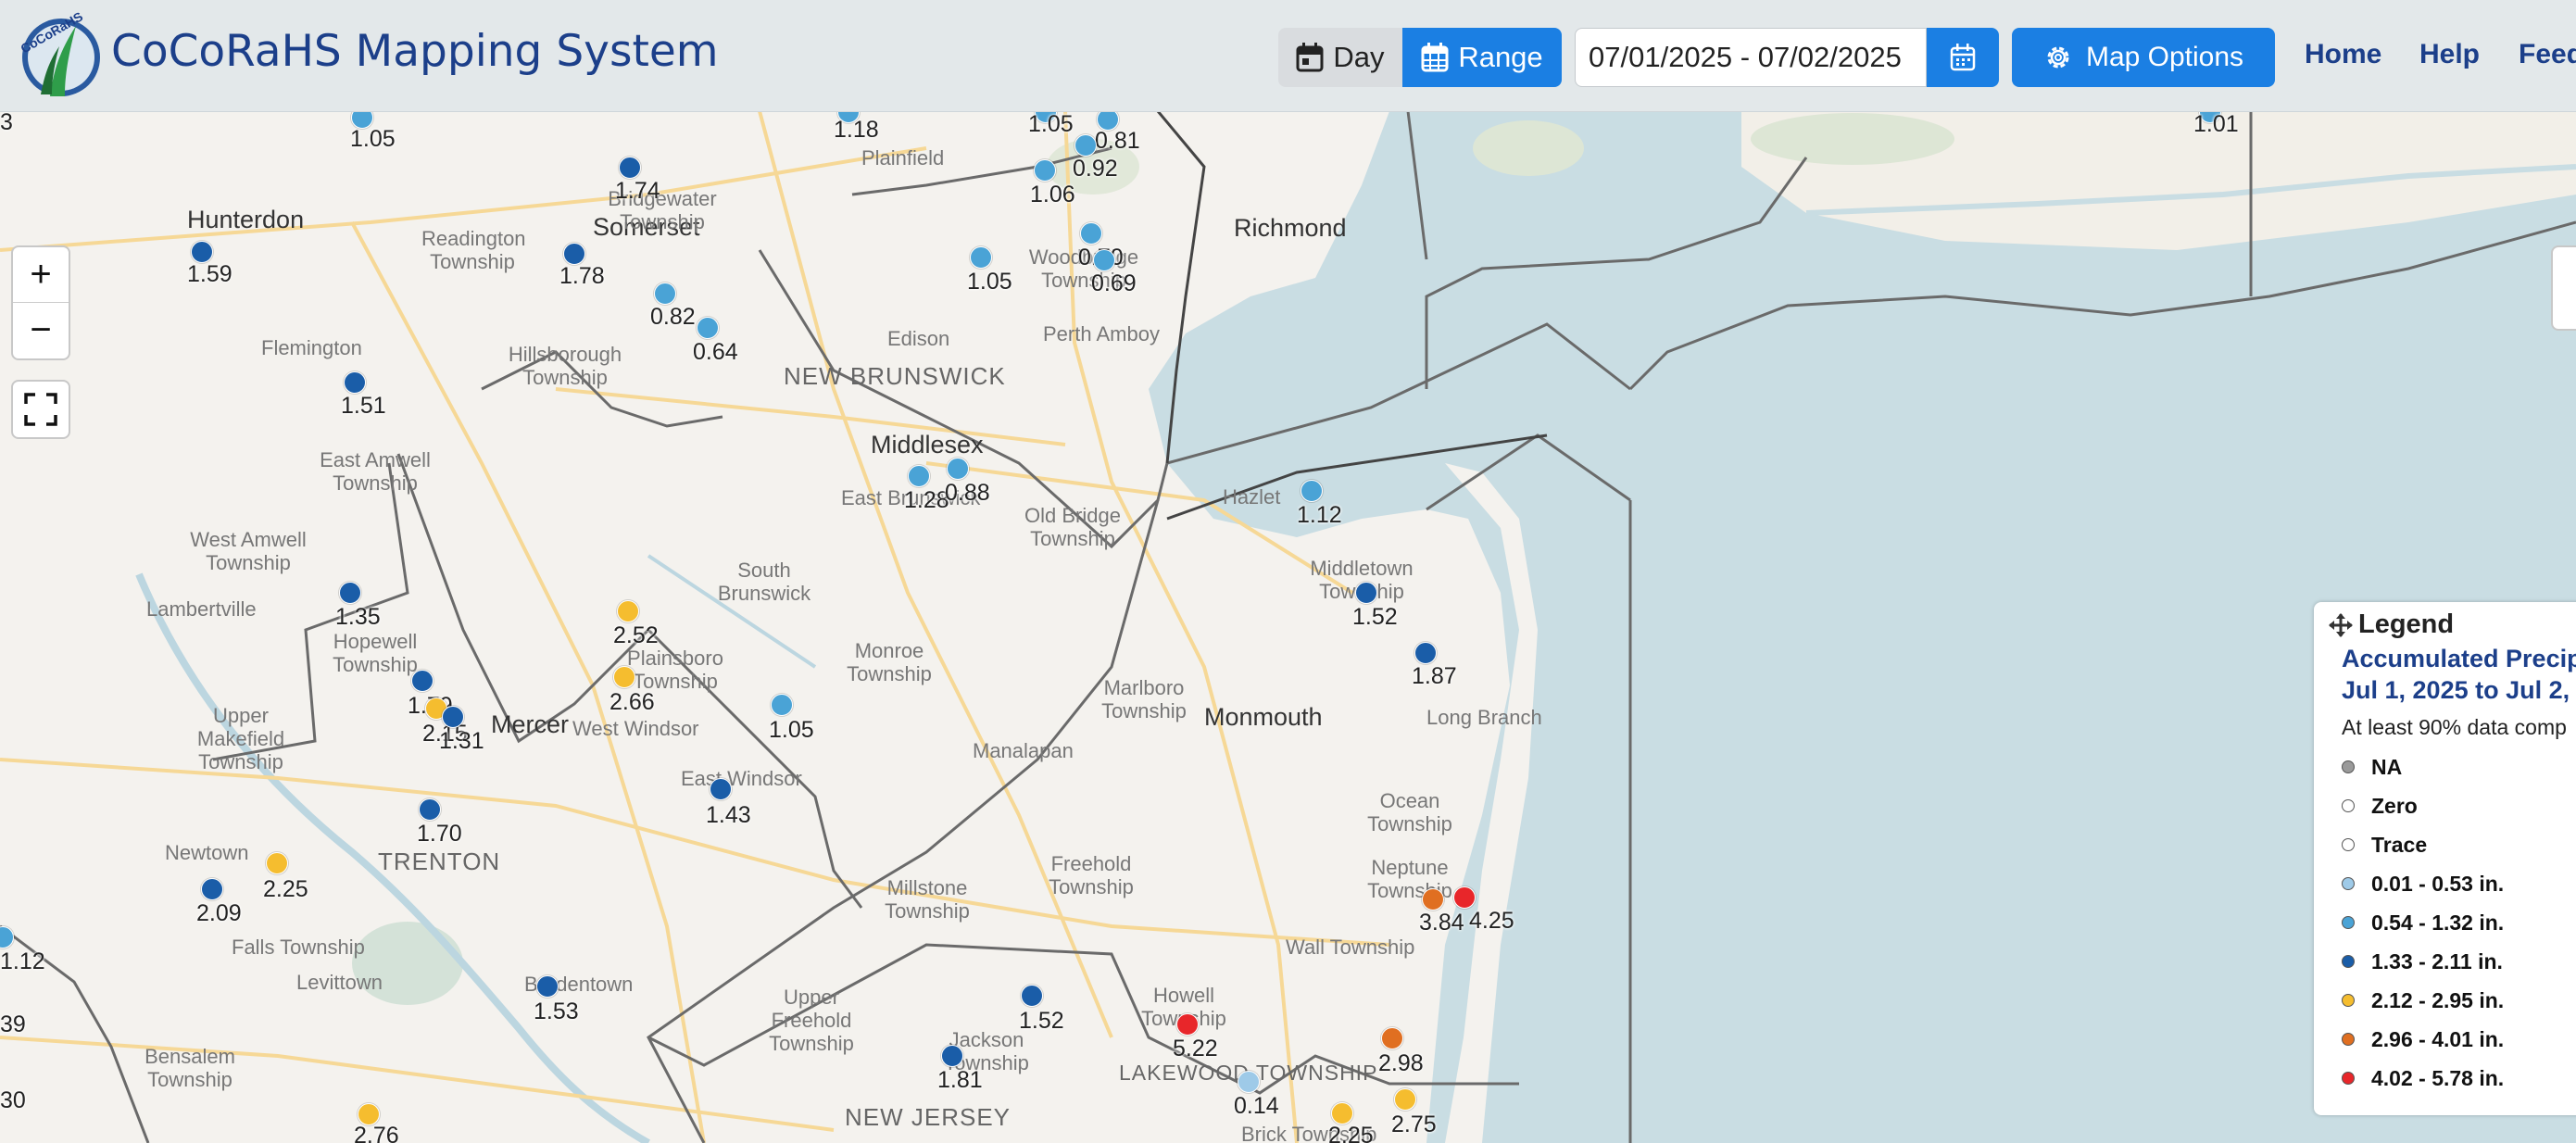 The width and height of the screenshot is (2576, 1143). I want to click on place-label: Hazlet, so click(1252, 497).